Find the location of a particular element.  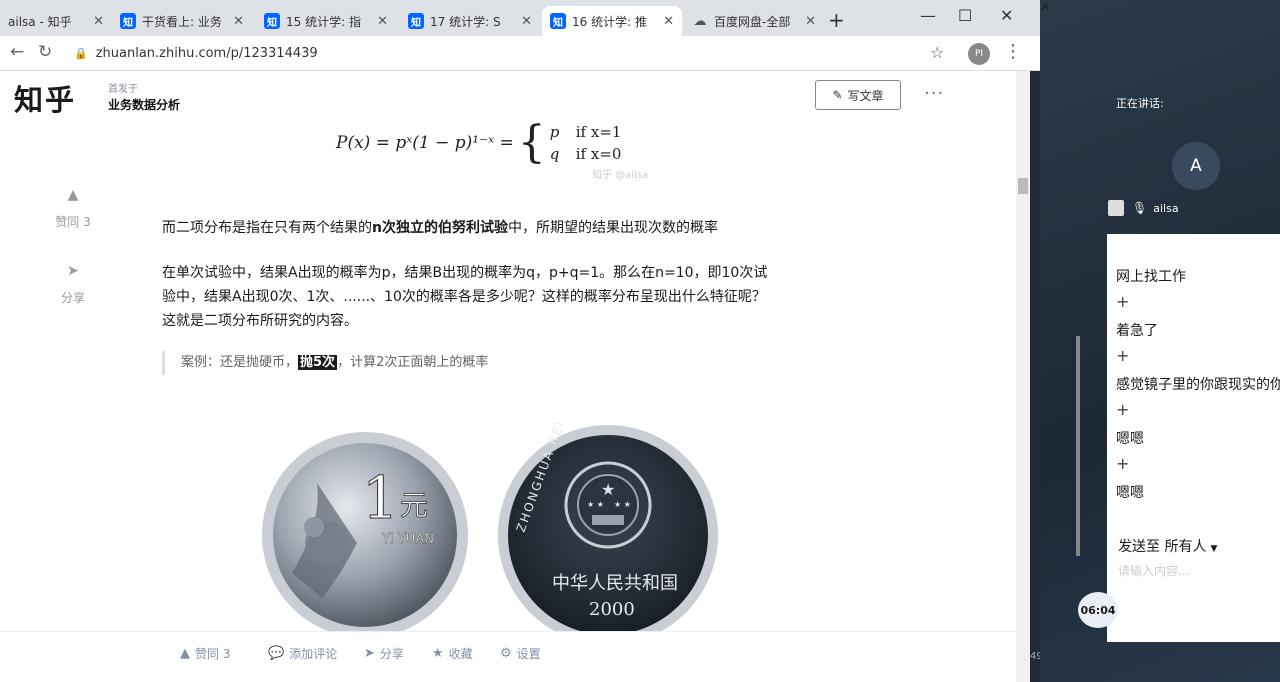

add-comment-button: 💬 添加评论 is located at coordinates (302, 653).